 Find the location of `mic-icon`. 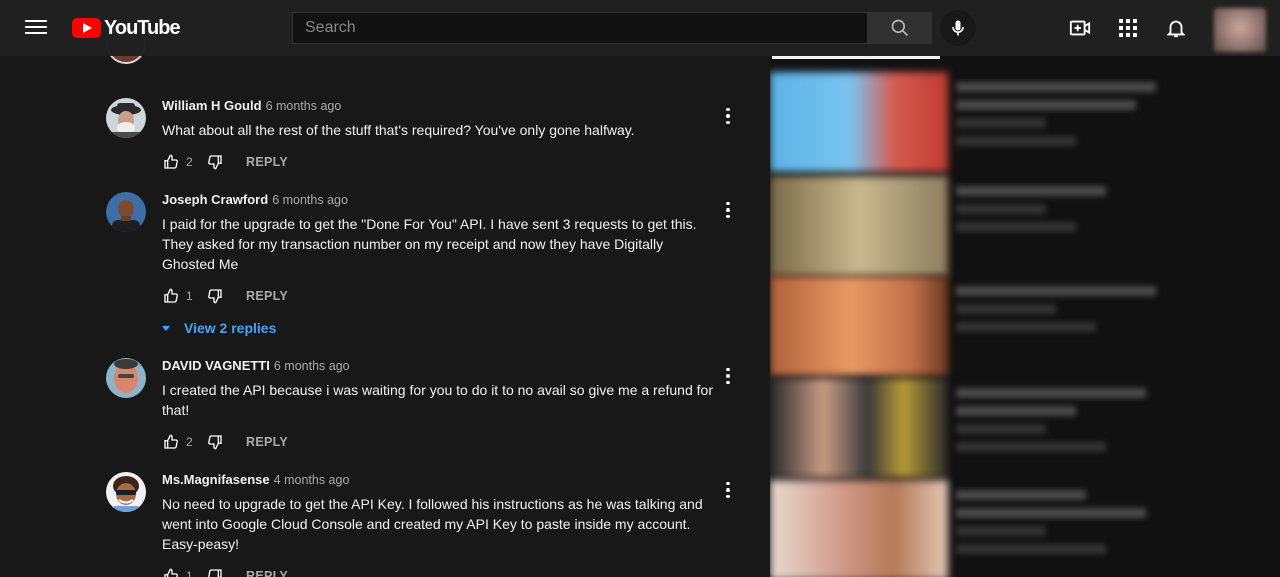

mic-icon is located at coordinates (958, 28).